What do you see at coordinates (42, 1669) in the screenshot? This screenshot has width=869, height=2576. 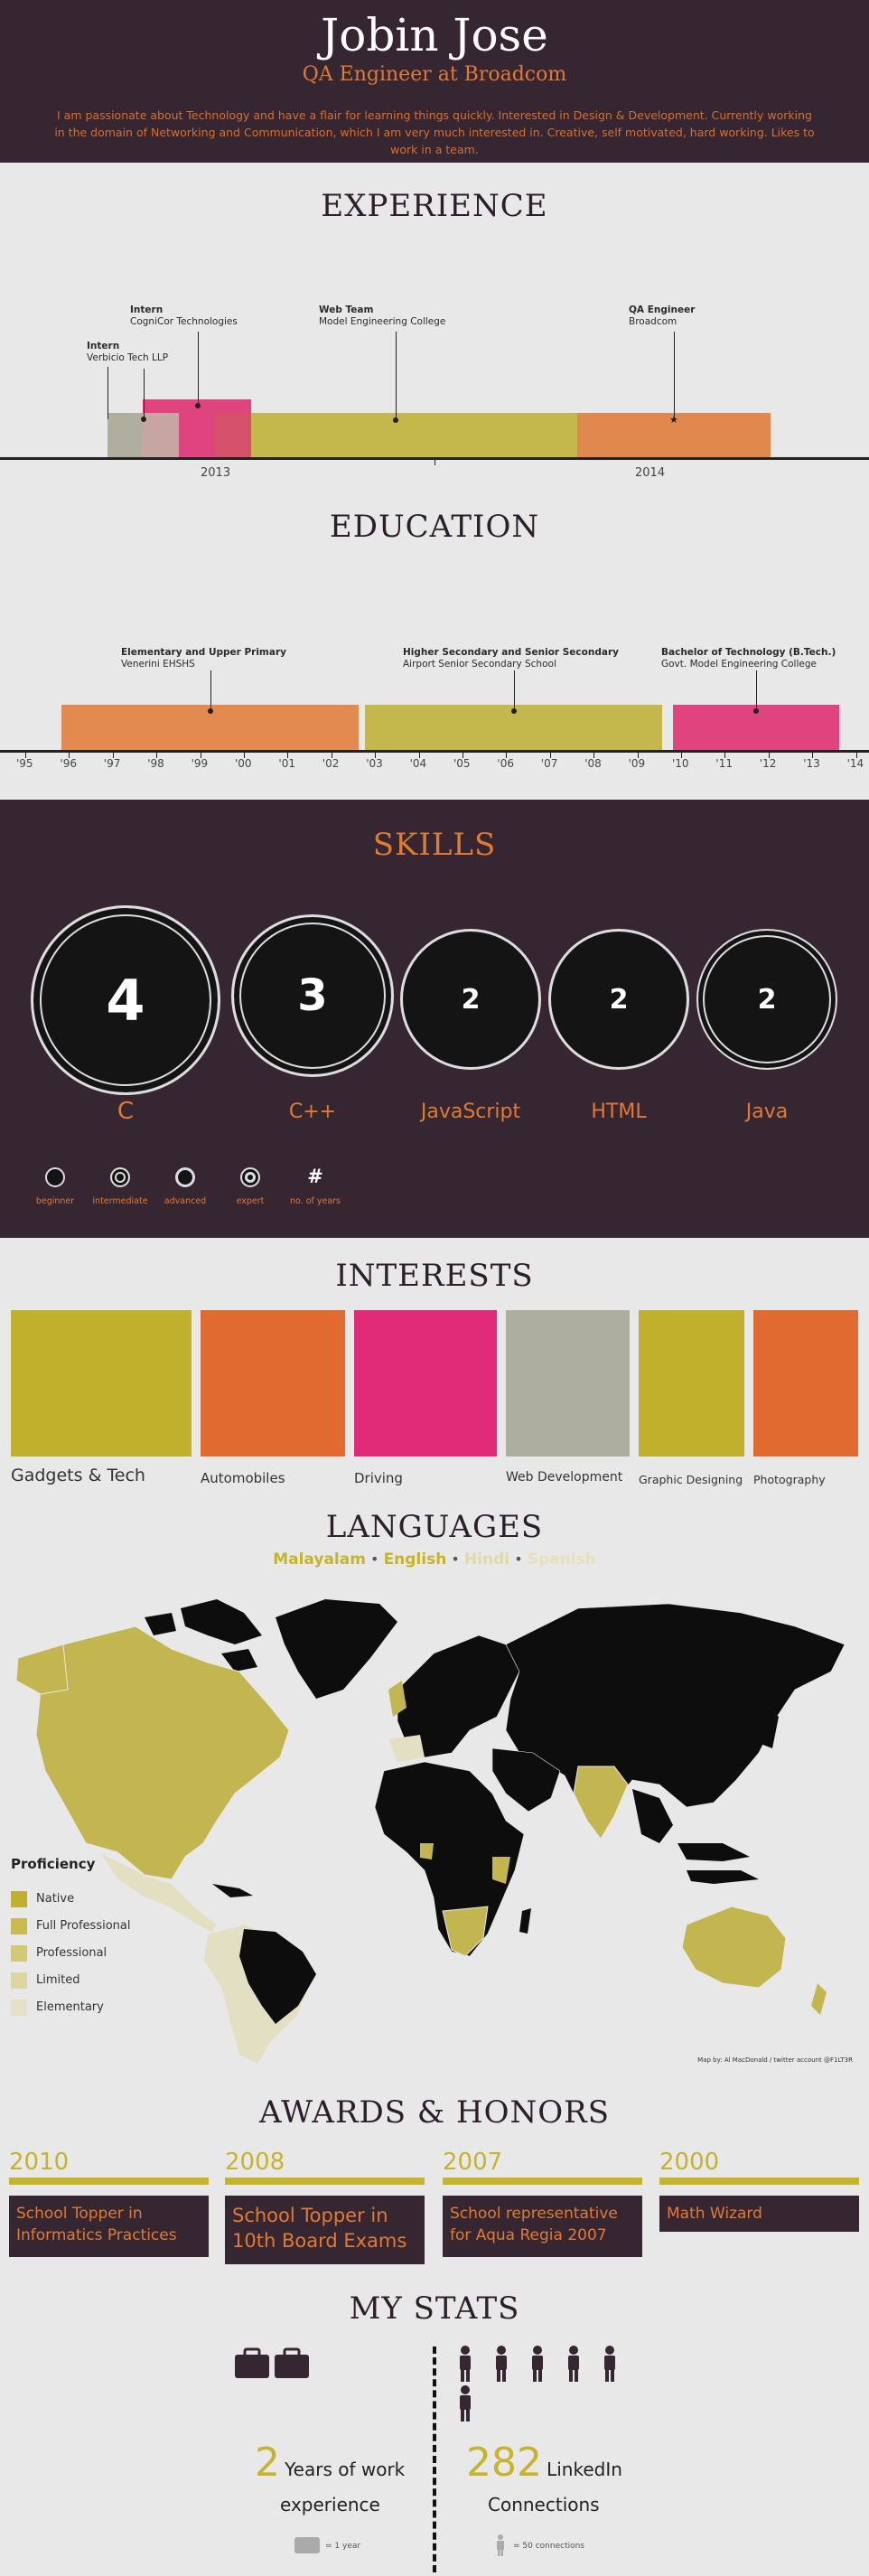 I see `map-alaska` at bounding box center [42, 1669].